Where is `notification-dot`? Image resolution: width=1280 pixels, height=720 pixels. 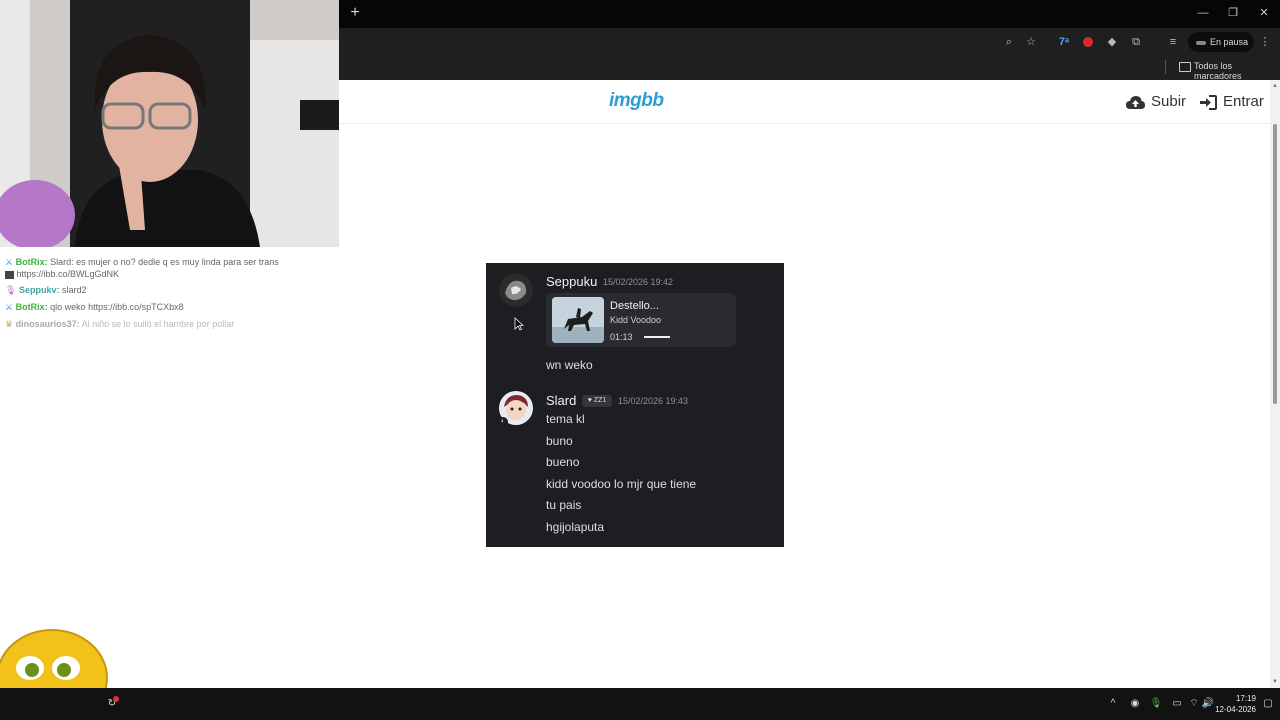
notification-dot is located at coordinates (116, 699).